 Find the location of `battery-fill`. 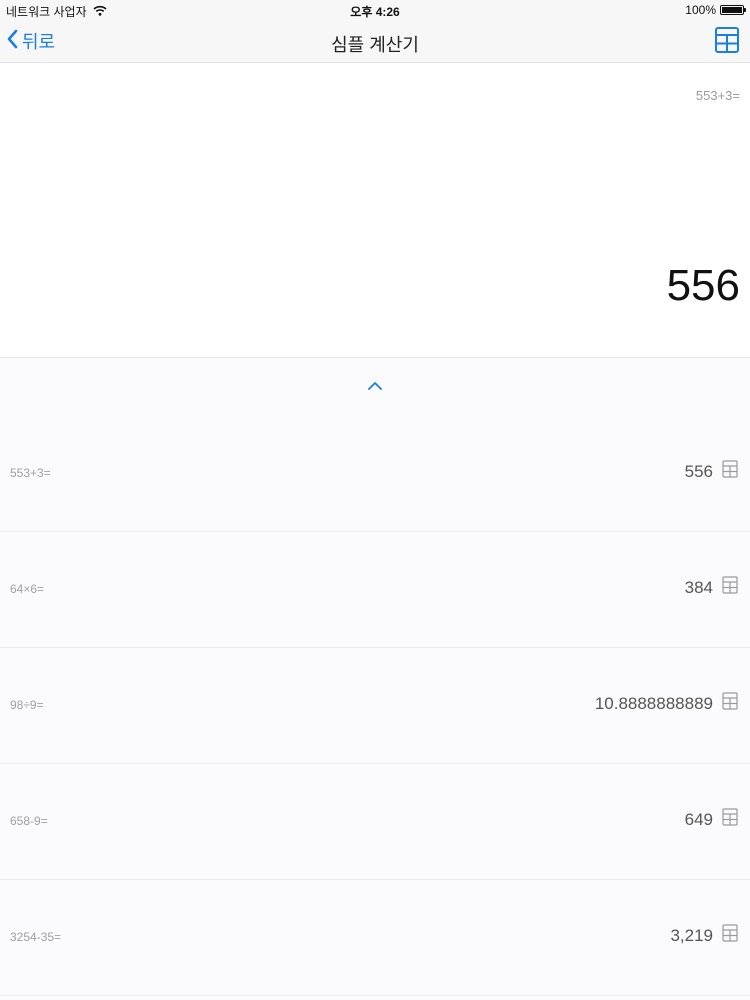

battery-fill is located at coordinates (732, 10).